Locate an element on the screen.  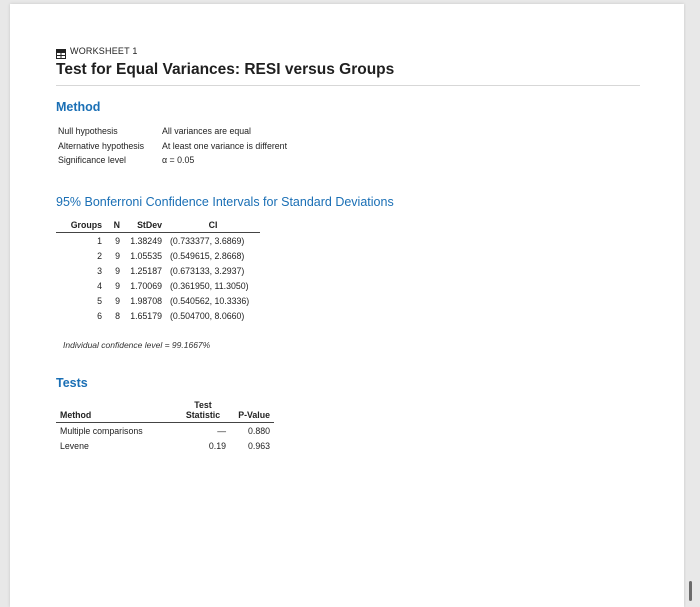
table-row: 4 9 1.70069 (0.361950, 11.3050) is located at coordinates (158, 285).